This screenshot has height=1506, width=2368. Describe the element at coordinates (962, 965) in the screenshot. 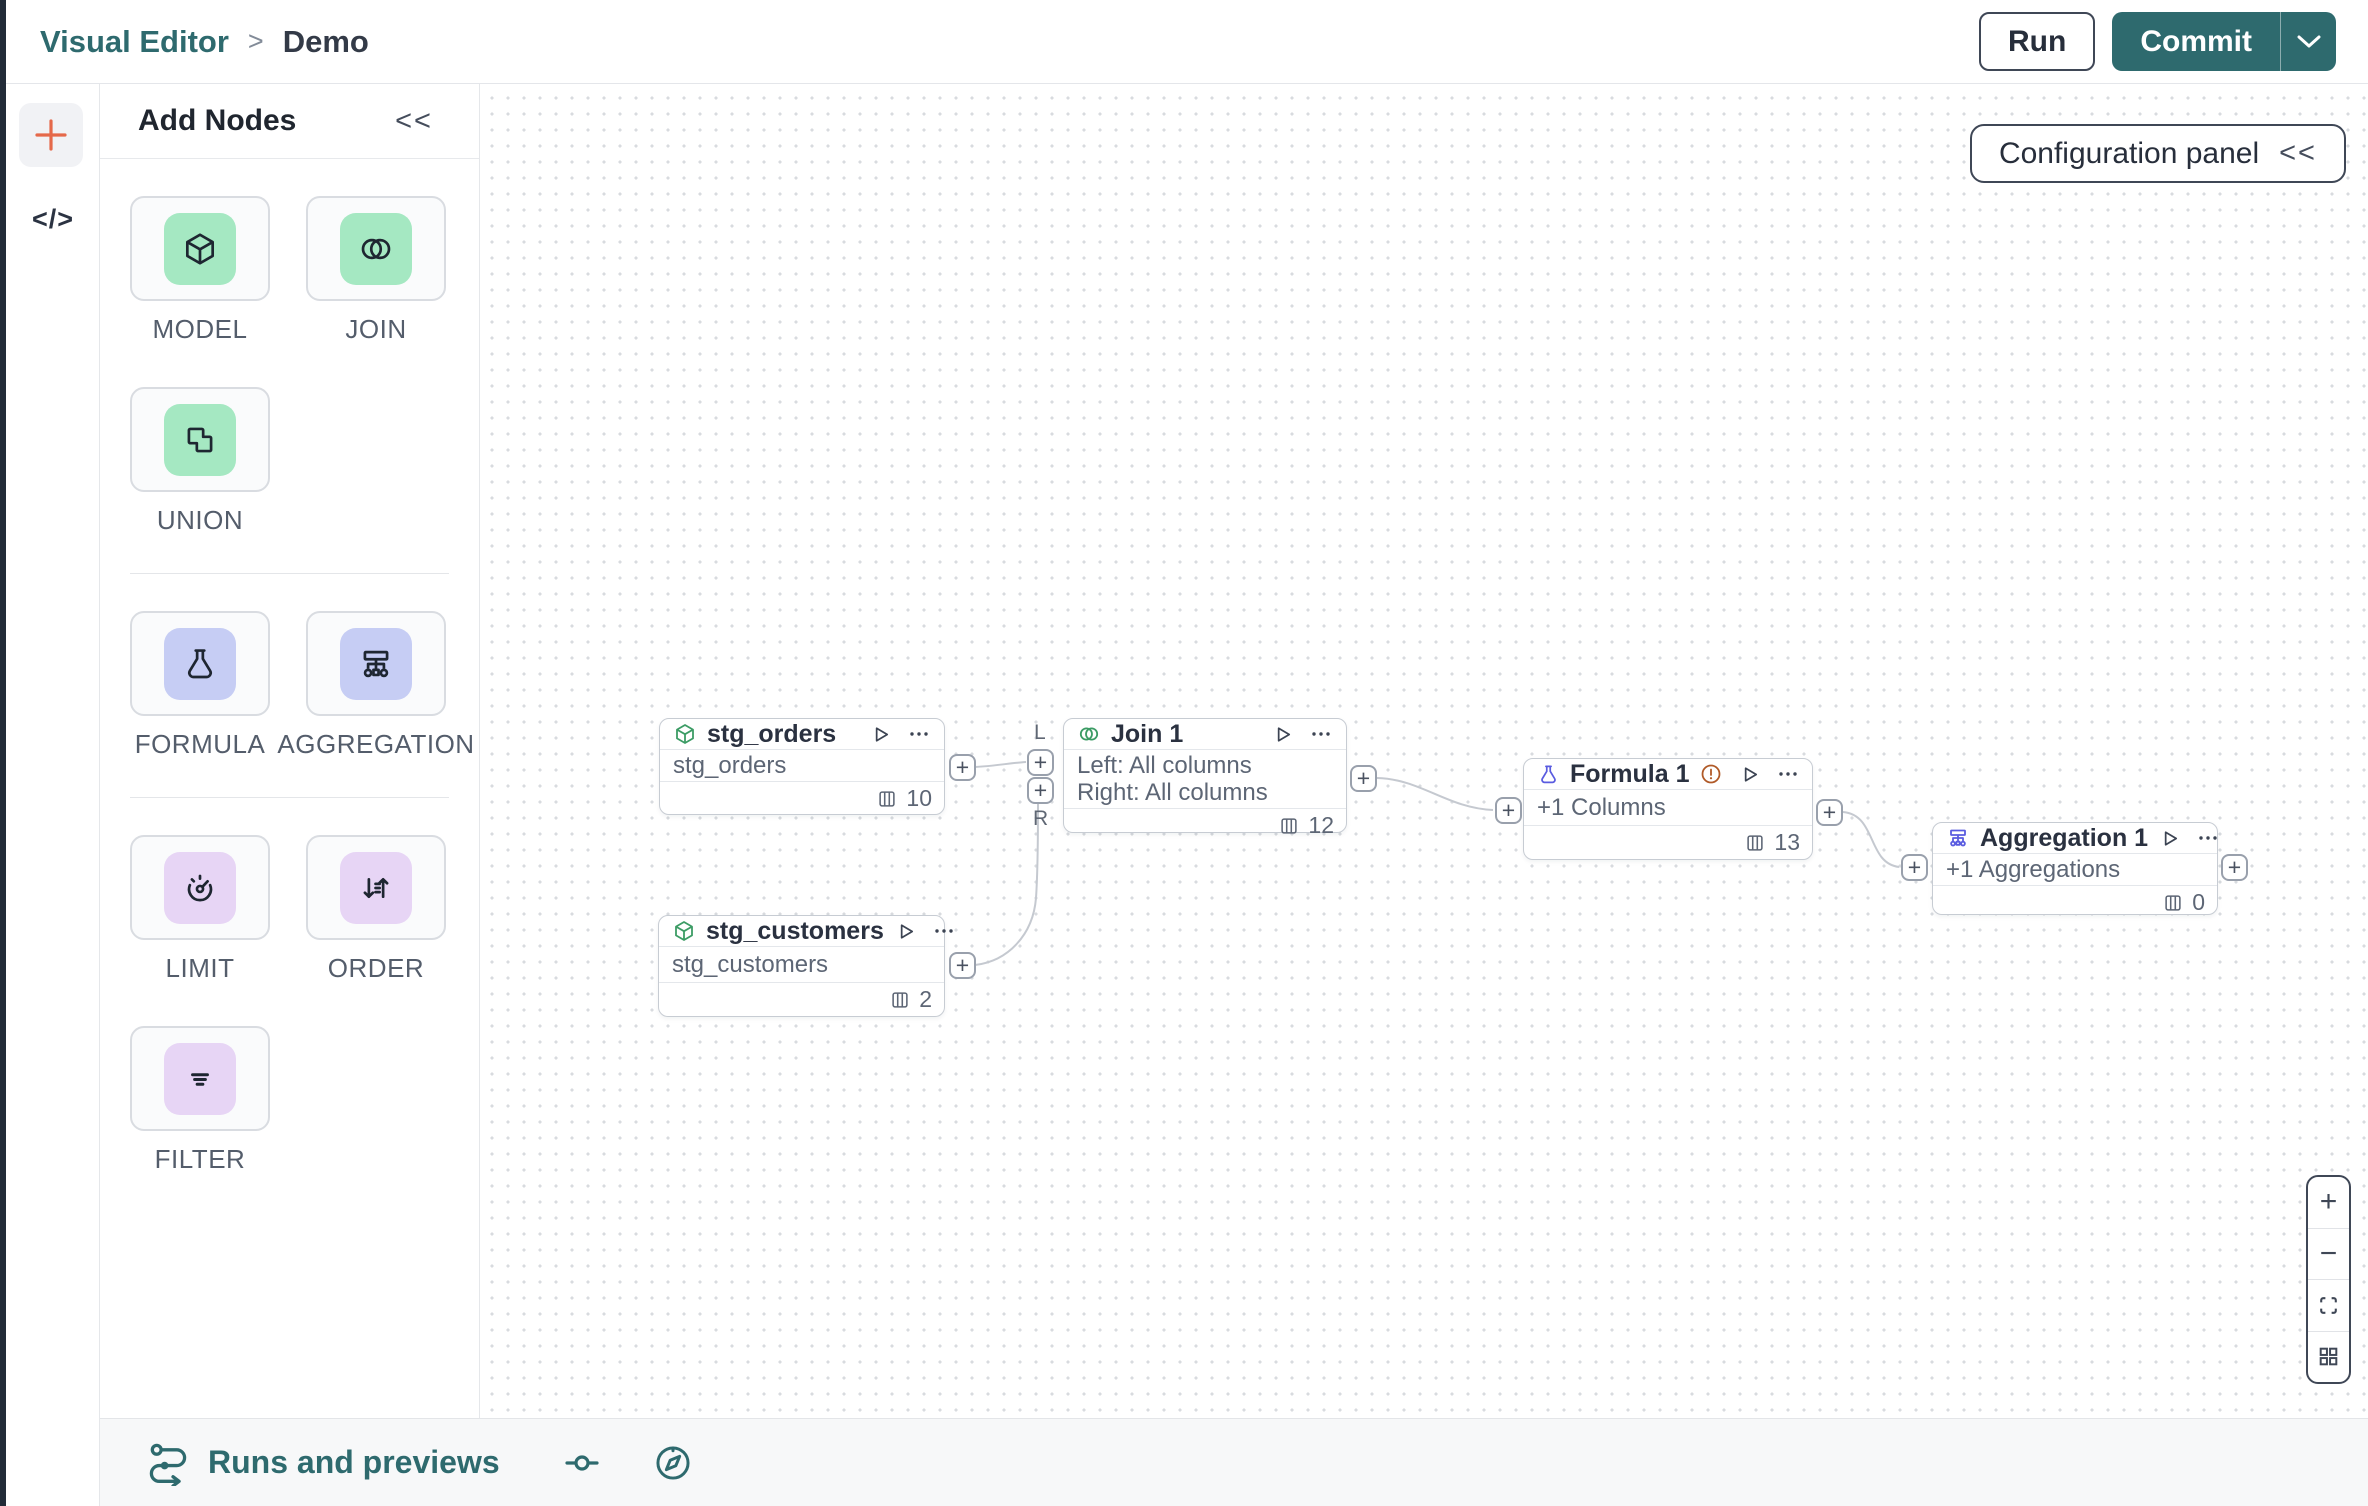

I see `port-stg-customers-output: +` at that location.